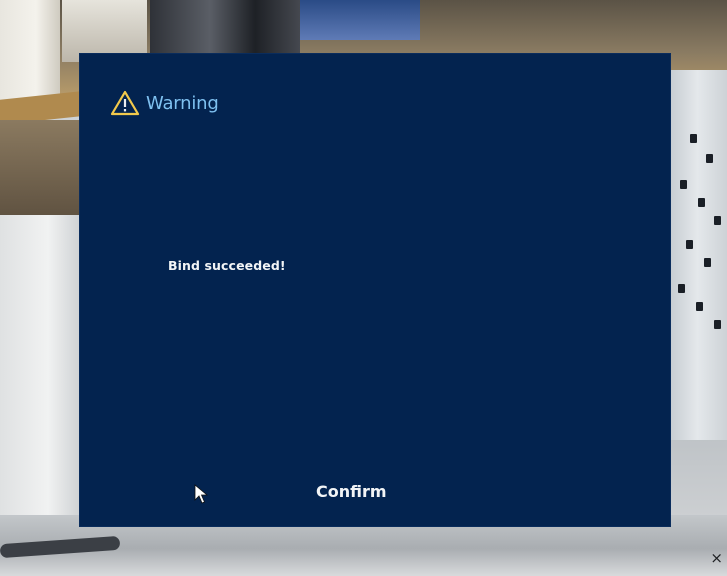  I want to click on dialog-message: Bind succeeded!, so click(227, 265).